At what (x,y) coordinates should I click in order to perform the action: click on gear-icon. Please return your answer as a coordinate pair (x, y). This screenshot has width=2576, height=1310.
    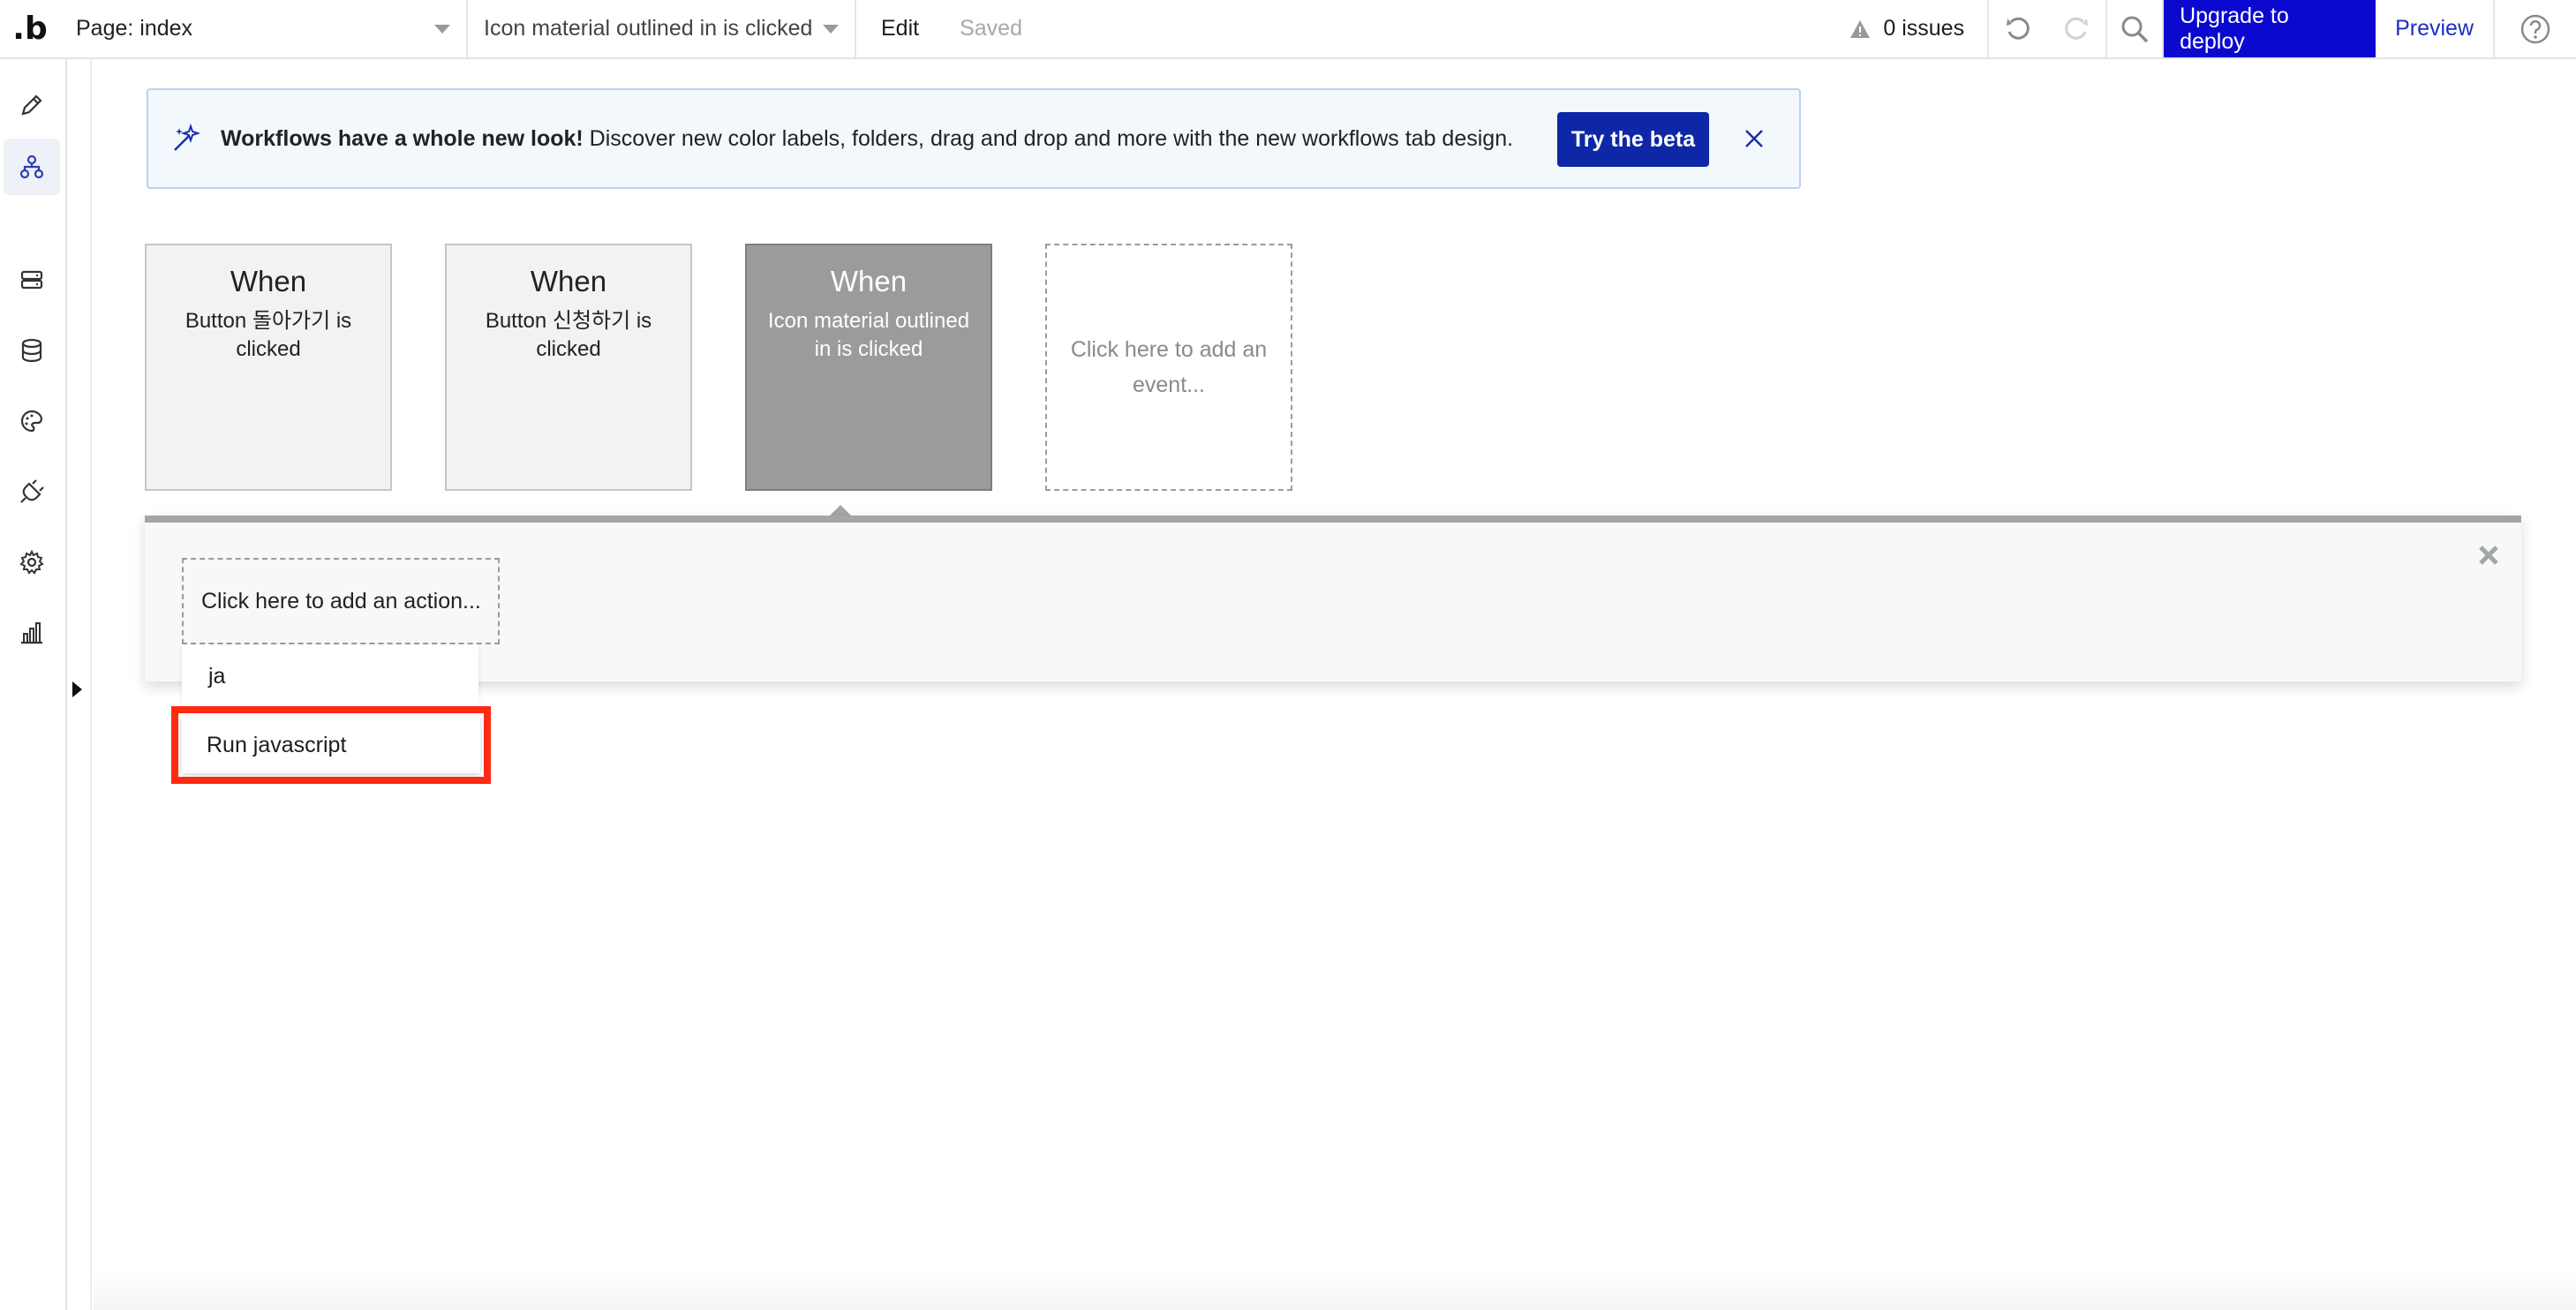
    Looking at the image, I should click on (32, 562).